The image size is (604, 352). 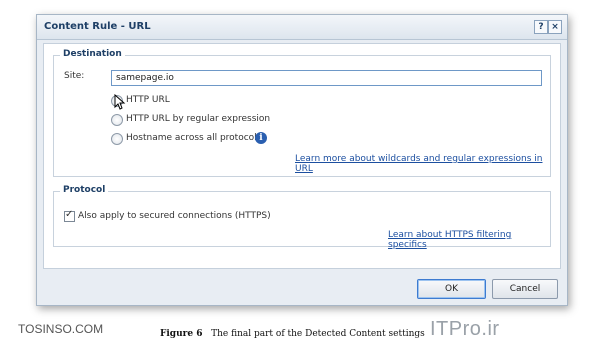 I want to click on mouse-cursor-icon, so click(x=120, y=102).